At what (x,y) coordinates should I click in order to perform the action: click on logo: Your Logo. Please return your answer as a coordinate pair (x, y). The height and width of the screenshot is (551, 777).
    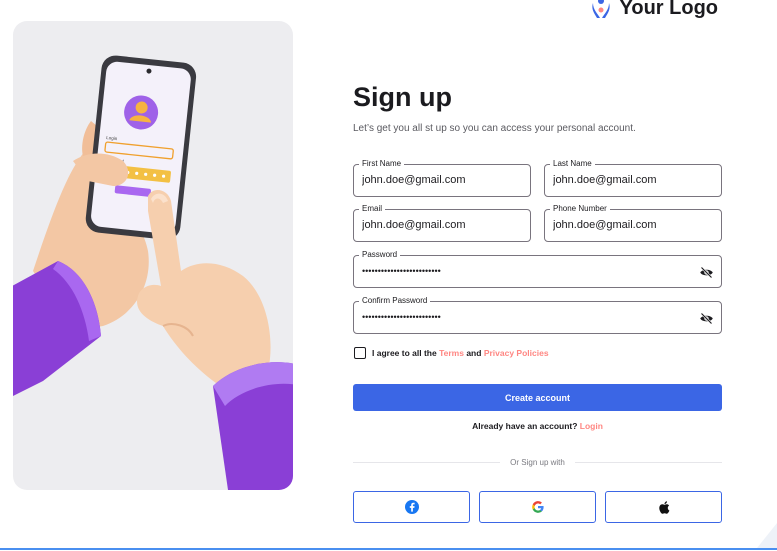
    Looking at the image, I should click on (654, 10).